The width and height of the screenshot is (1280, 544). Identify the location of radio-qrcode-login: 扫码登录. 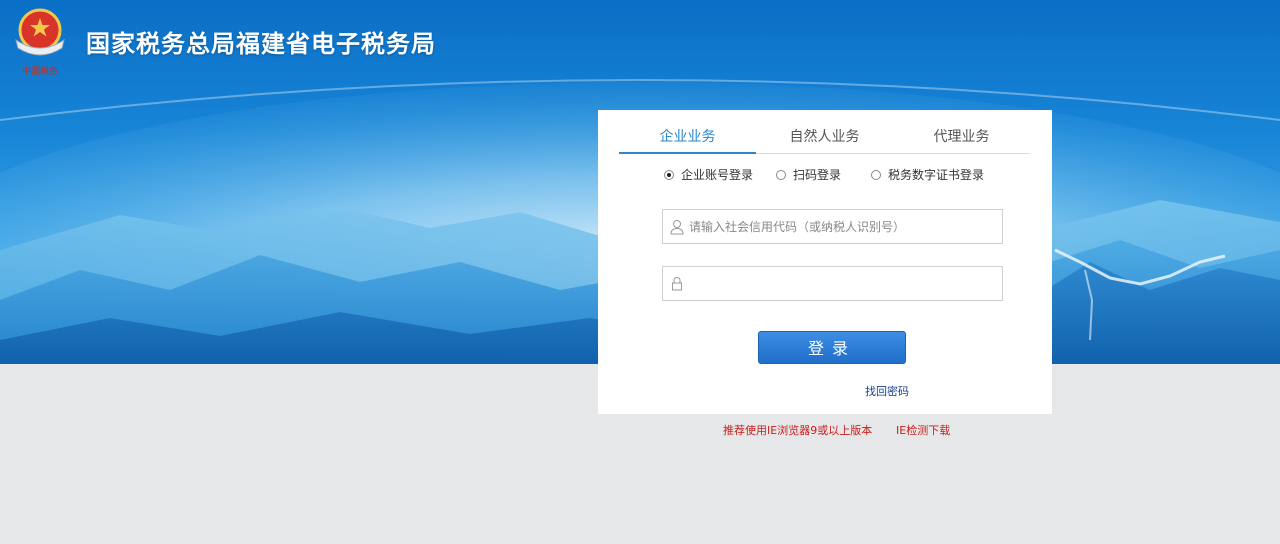
(808, 174).